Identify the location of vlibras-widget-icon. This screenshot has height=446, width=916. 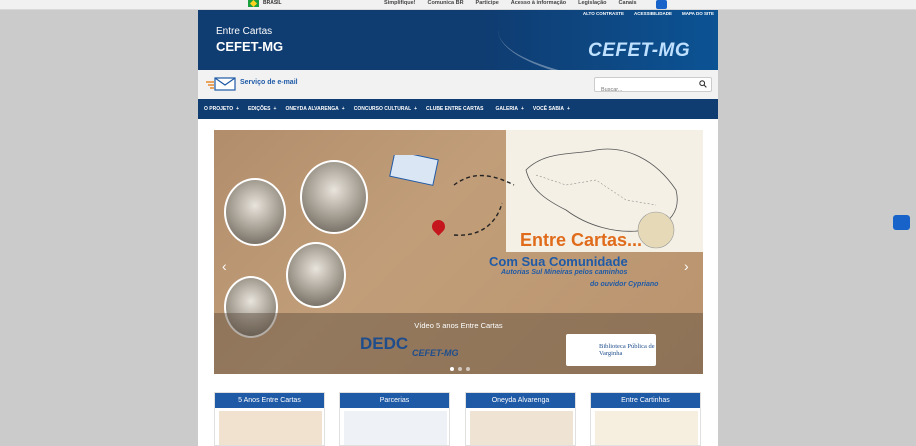
(901, 222).